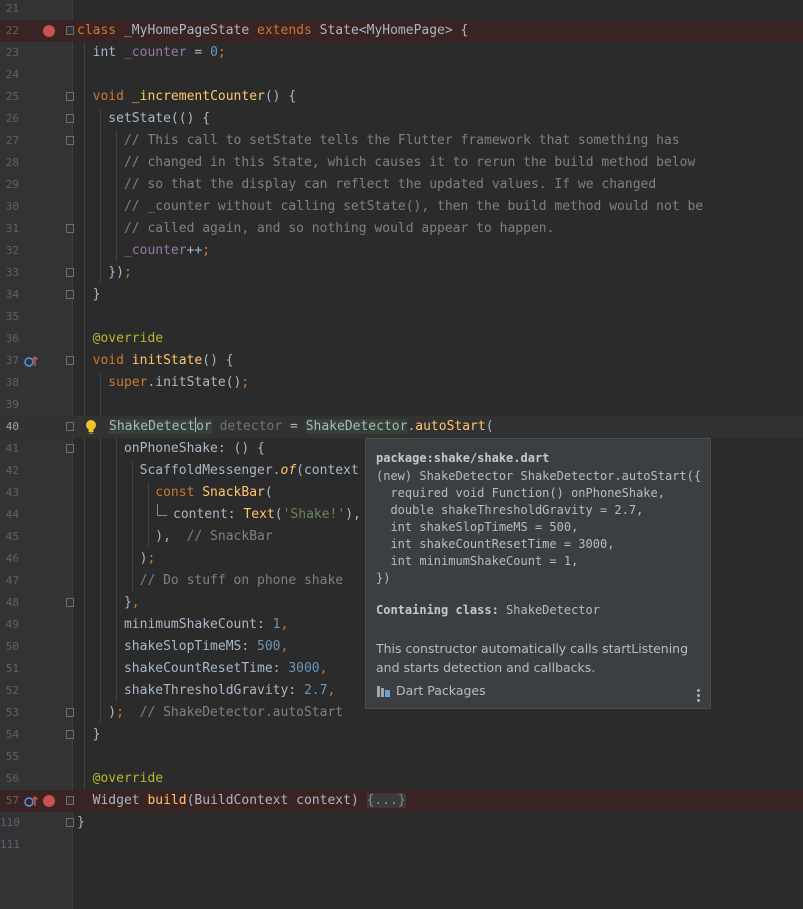 The height and width of the screenshot is (909, 803). I want to click on code-line: 34 }, so click(401, 295).